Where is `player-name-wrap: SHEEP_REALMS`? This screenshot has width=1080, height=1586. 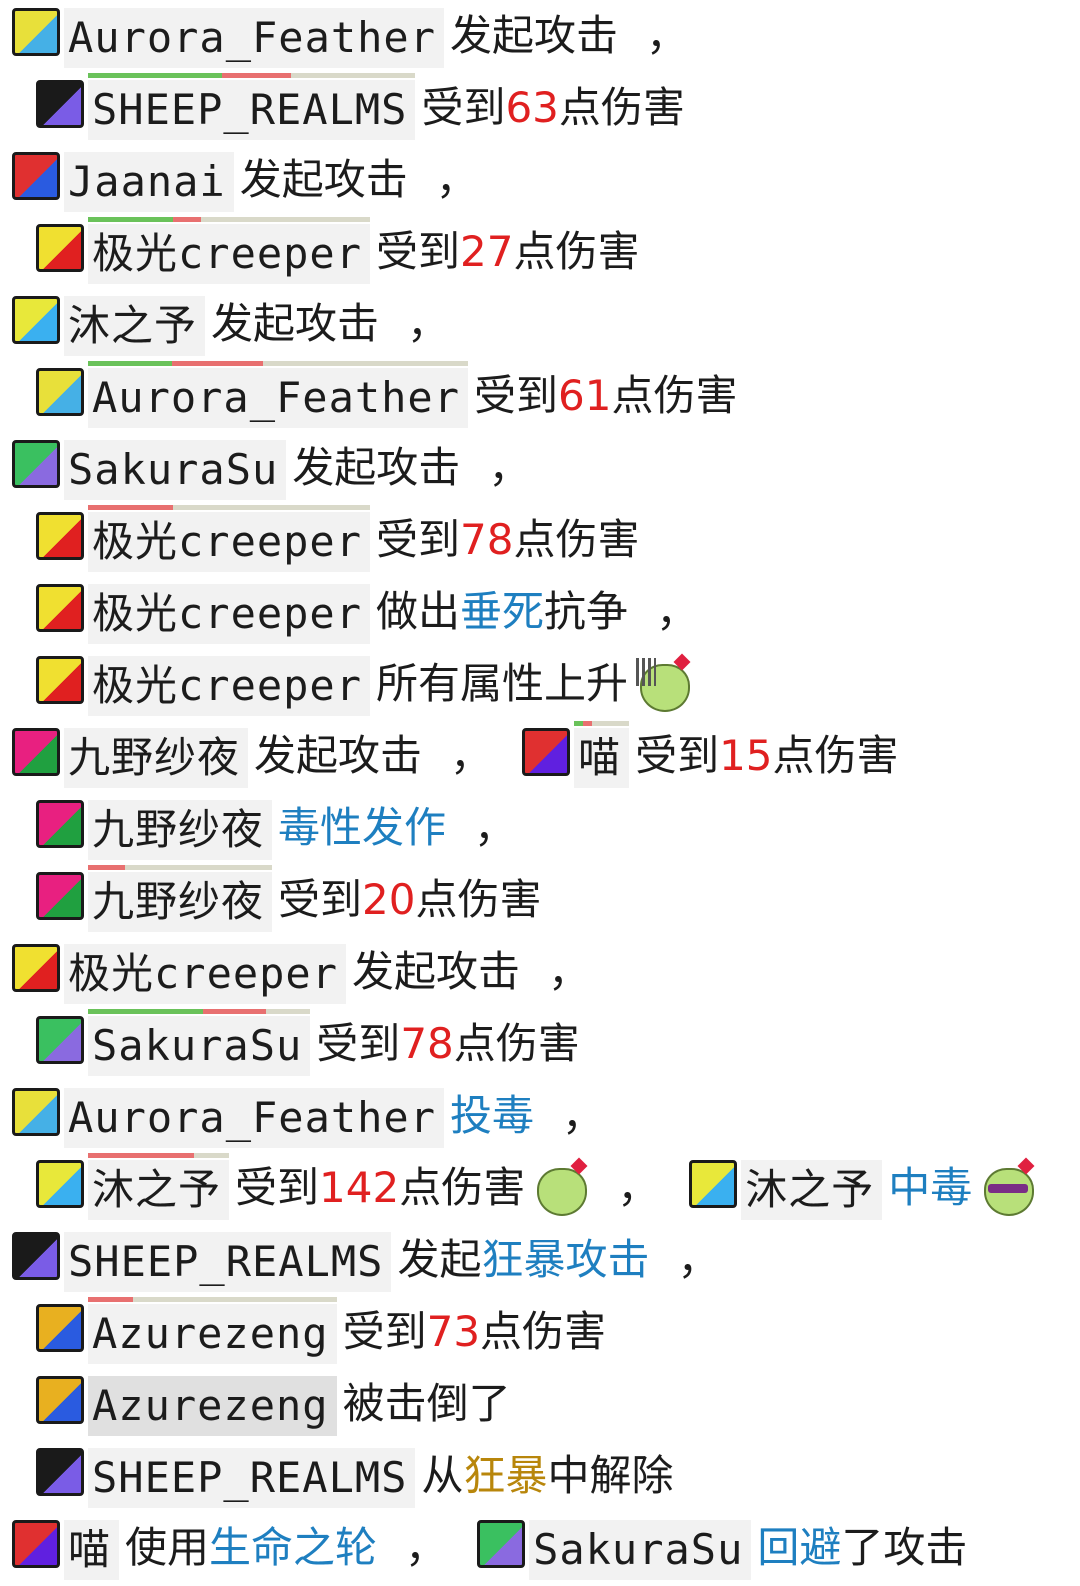
player-name-wrap: SHEEP_REALMS is located at coordinates (252, 109).